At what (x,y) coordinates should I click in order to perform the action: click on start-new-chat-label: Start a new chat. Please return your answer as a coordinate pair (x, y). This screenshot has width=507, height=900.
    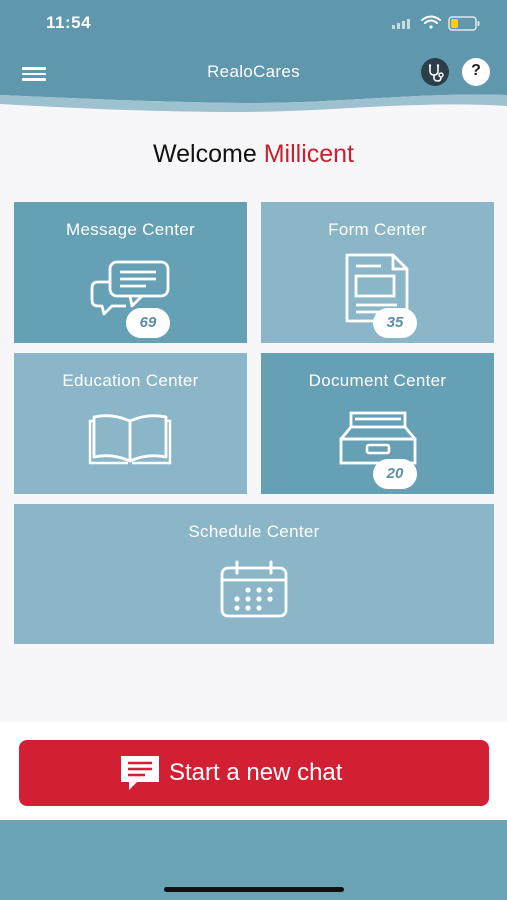
    Looking at the image, I should click on (256, 772).